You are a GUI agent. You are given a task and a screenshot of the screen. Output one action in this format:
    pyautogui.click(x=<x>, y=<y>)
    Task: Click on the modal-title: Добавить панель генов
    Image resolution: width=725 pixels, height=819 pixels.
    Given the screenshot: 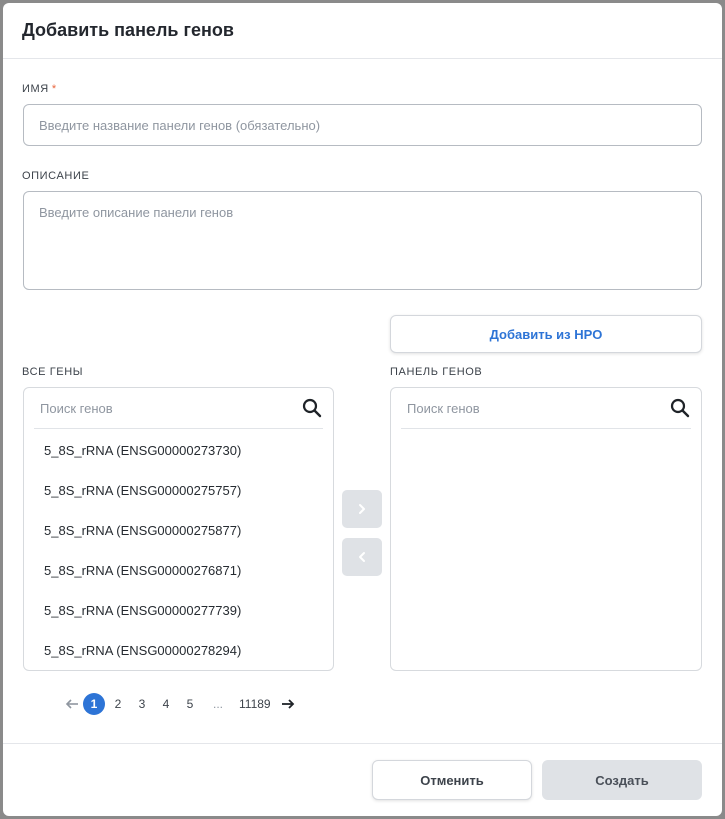 What is the action you would take?
    pyautogui.click(x=128, y=30)
    